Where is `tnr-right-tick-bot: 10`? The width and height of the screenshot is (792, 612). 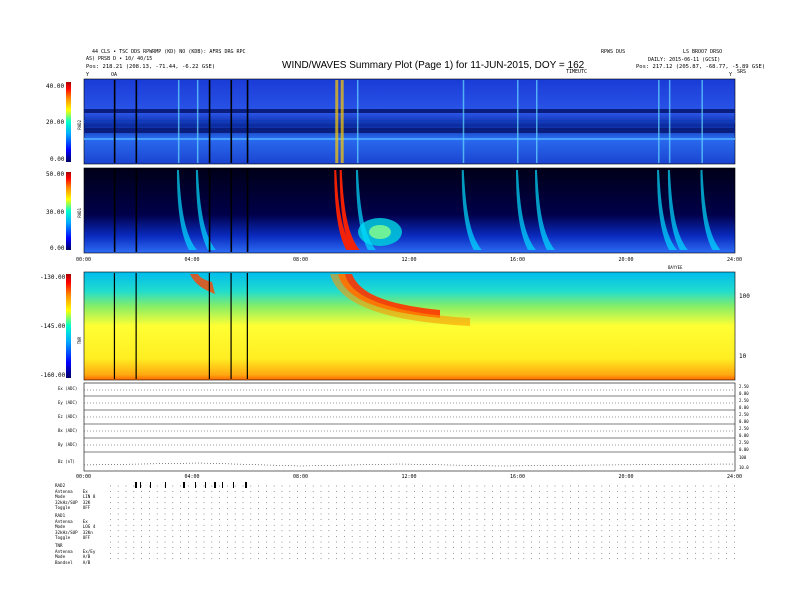
tnr-right-tick-bot: 10 is located at coordinates (743, 356).